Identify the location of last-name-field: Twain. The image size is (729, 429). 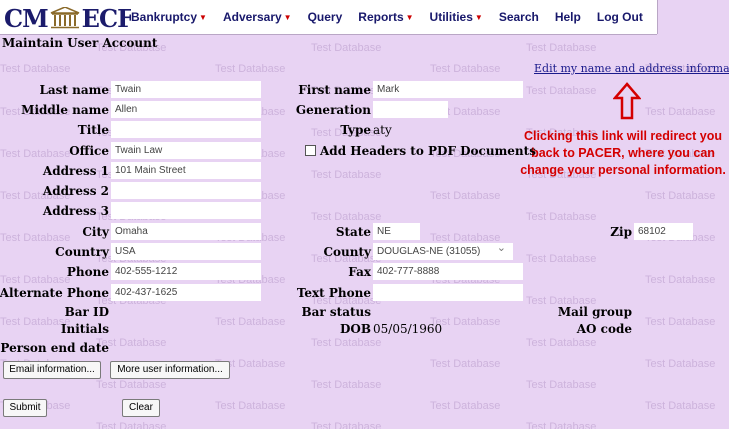
(186, 89).